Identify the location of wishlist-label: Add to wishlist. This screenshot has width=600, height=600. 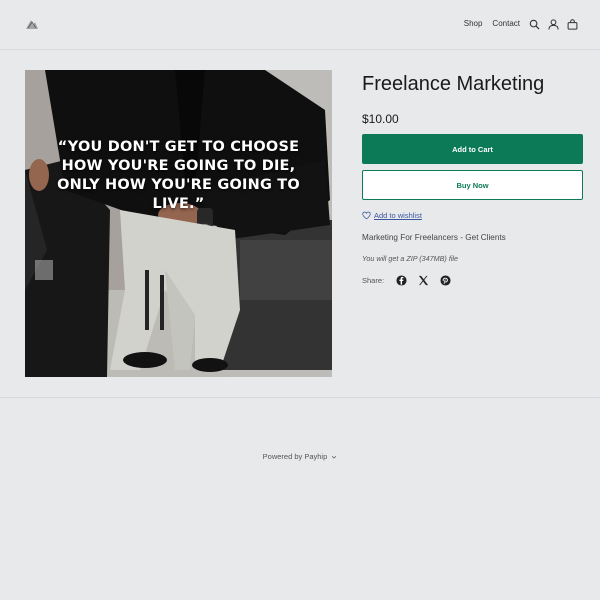
(398, 215).